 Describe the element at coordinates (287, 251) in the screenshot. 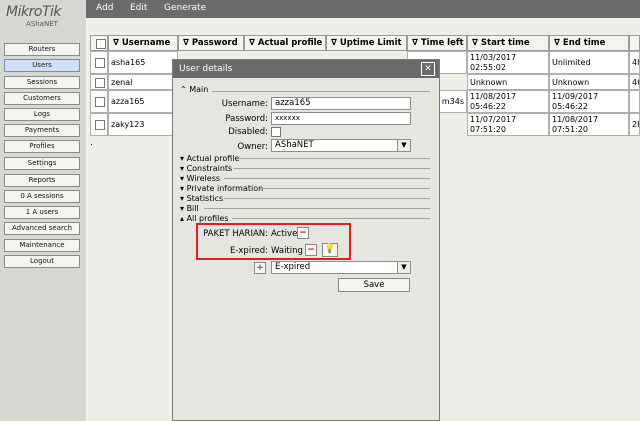

I see `profile-status: Waiting` at that location.